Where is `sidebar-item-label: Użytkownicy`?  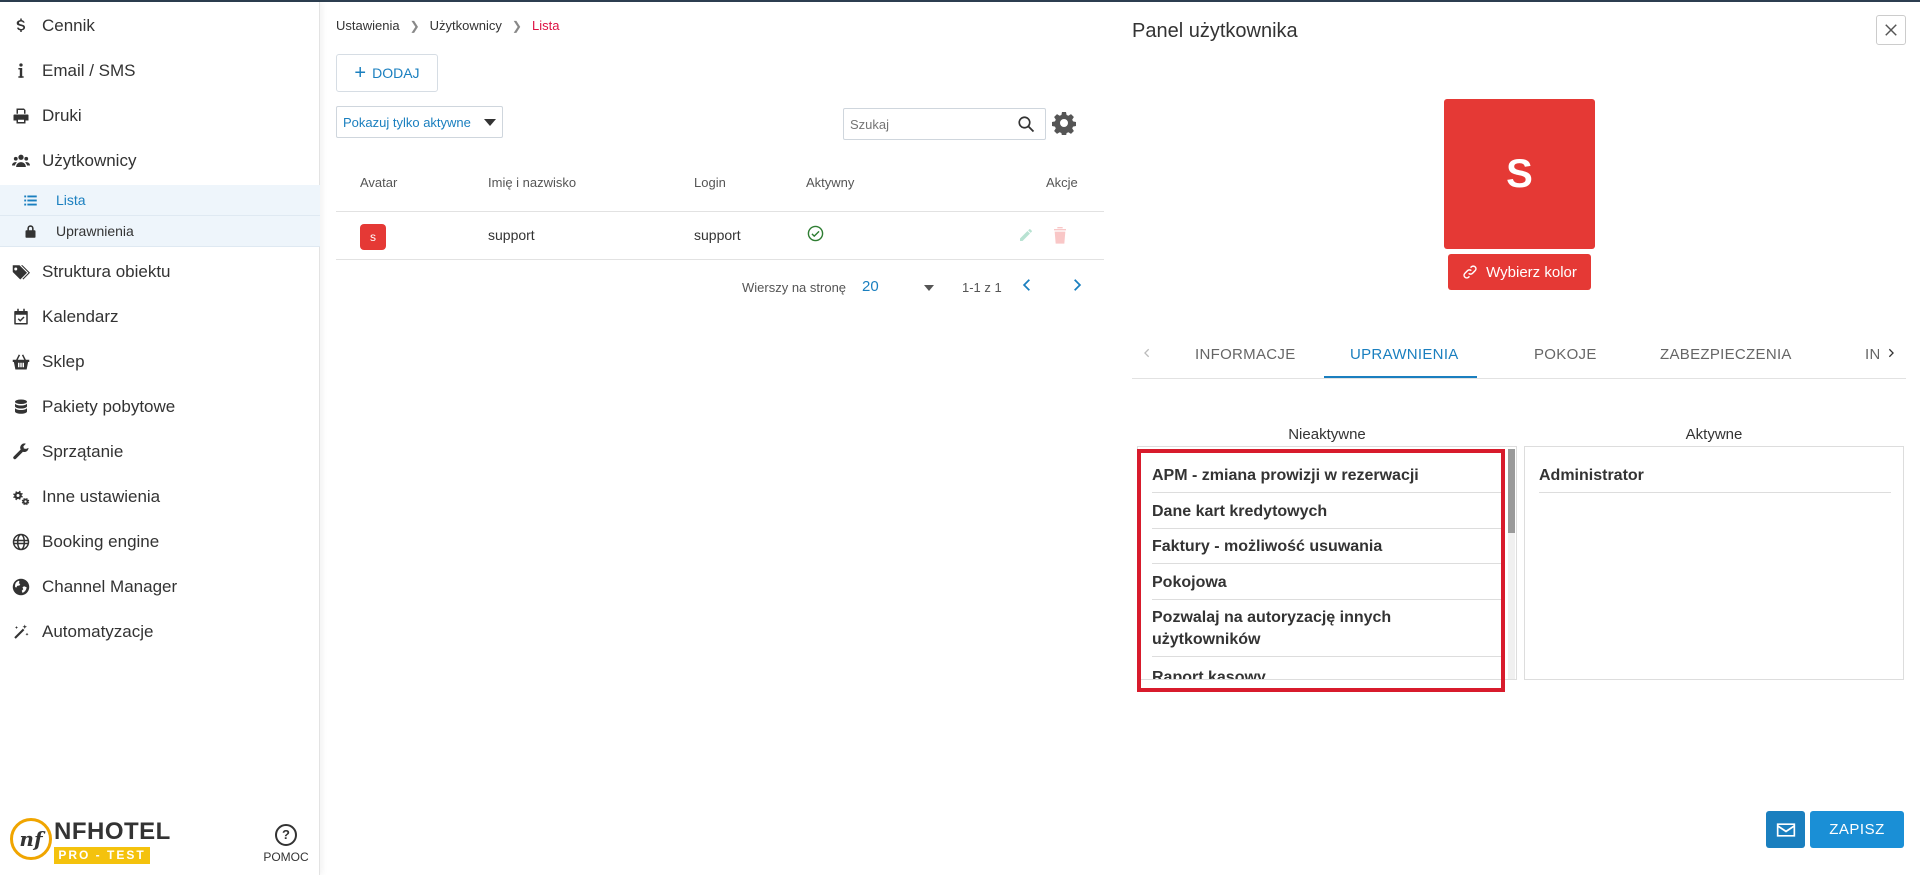
sidebar-item-label: Użytkownicy is located at coordinates (89, 160).